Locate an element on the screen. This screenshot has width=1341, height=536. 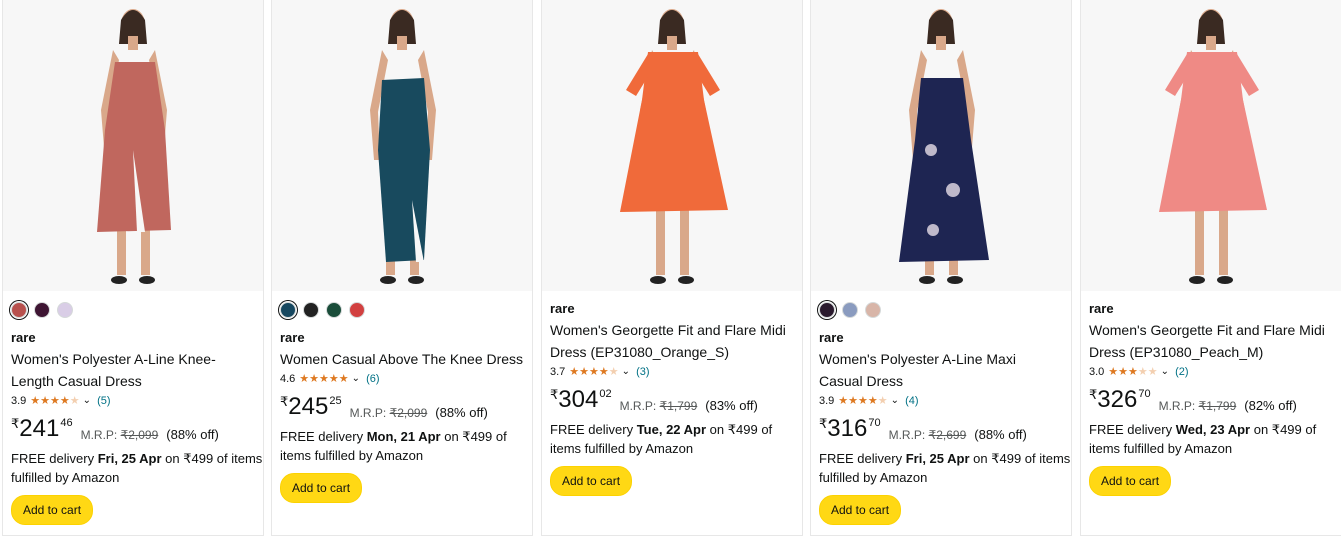
review-count-link: (3) is located at coordinates (642, 372).